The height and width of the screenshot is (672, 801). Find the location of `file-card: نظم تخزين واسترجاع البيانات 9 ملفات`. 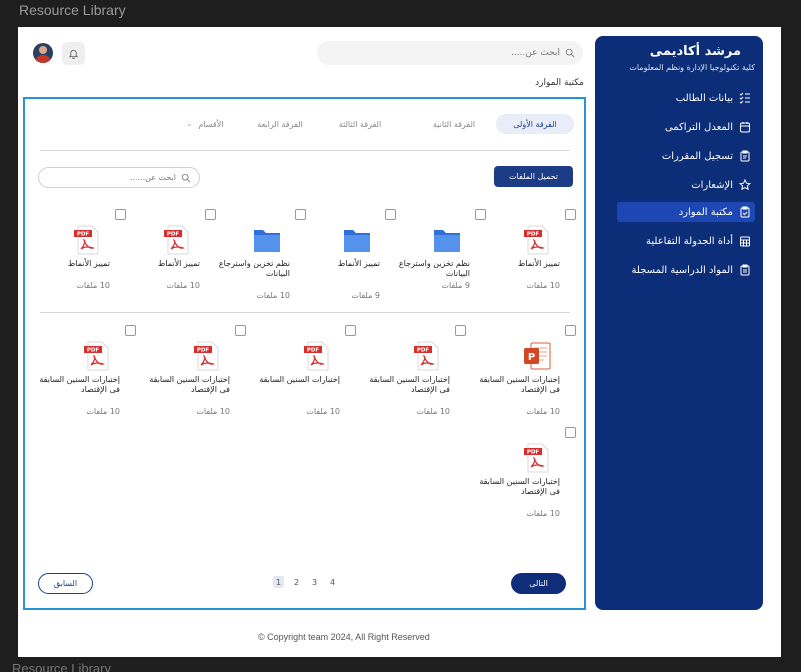

file-card: نظم تخزين واسترجاع البيانات 9 ملفات is located at coordinates (440, 254).